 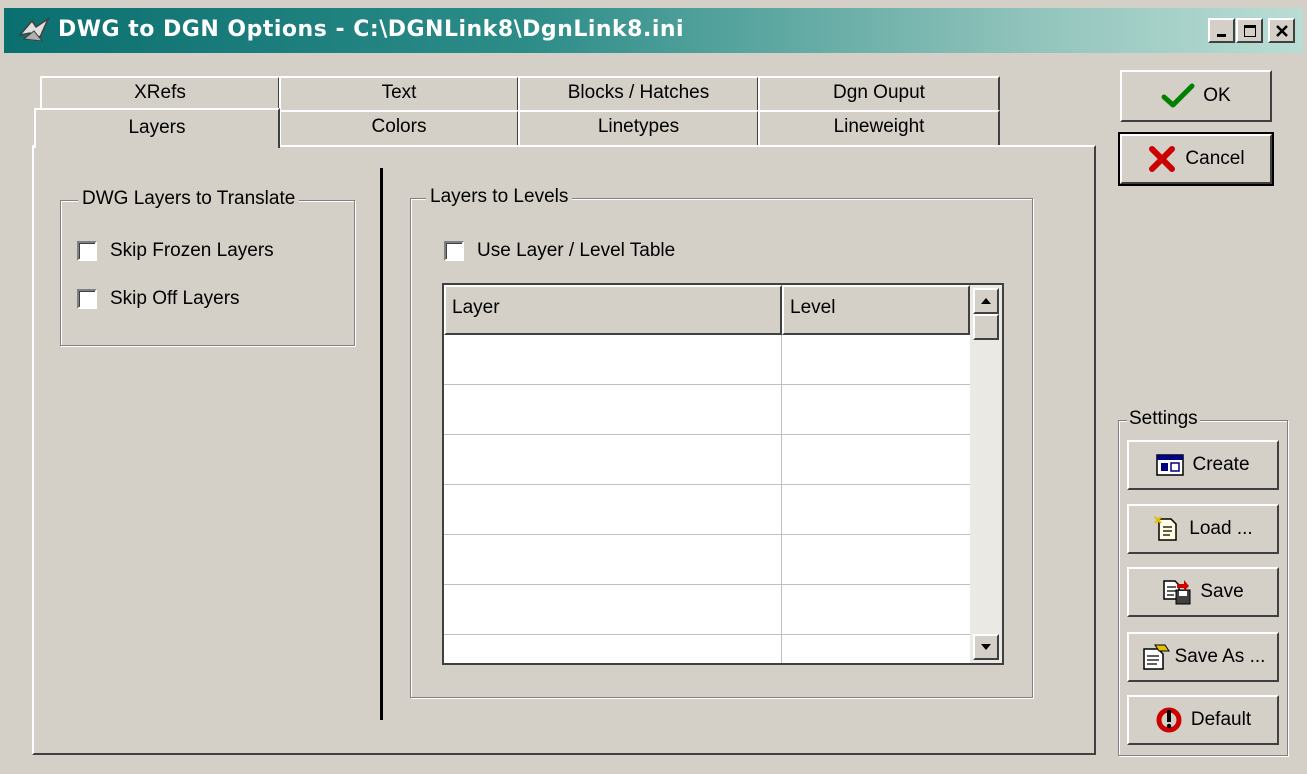 What do you see at coordinates (1166, 528) in the screenshot?
I see `load-file-icon` at bounding box center [1166, 528].